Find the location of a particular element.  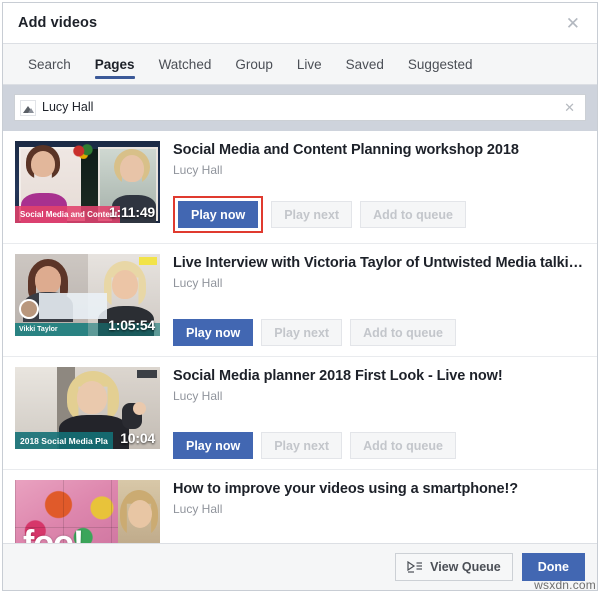

video-thumbnail: foo! is located at coordinates (87, 511).